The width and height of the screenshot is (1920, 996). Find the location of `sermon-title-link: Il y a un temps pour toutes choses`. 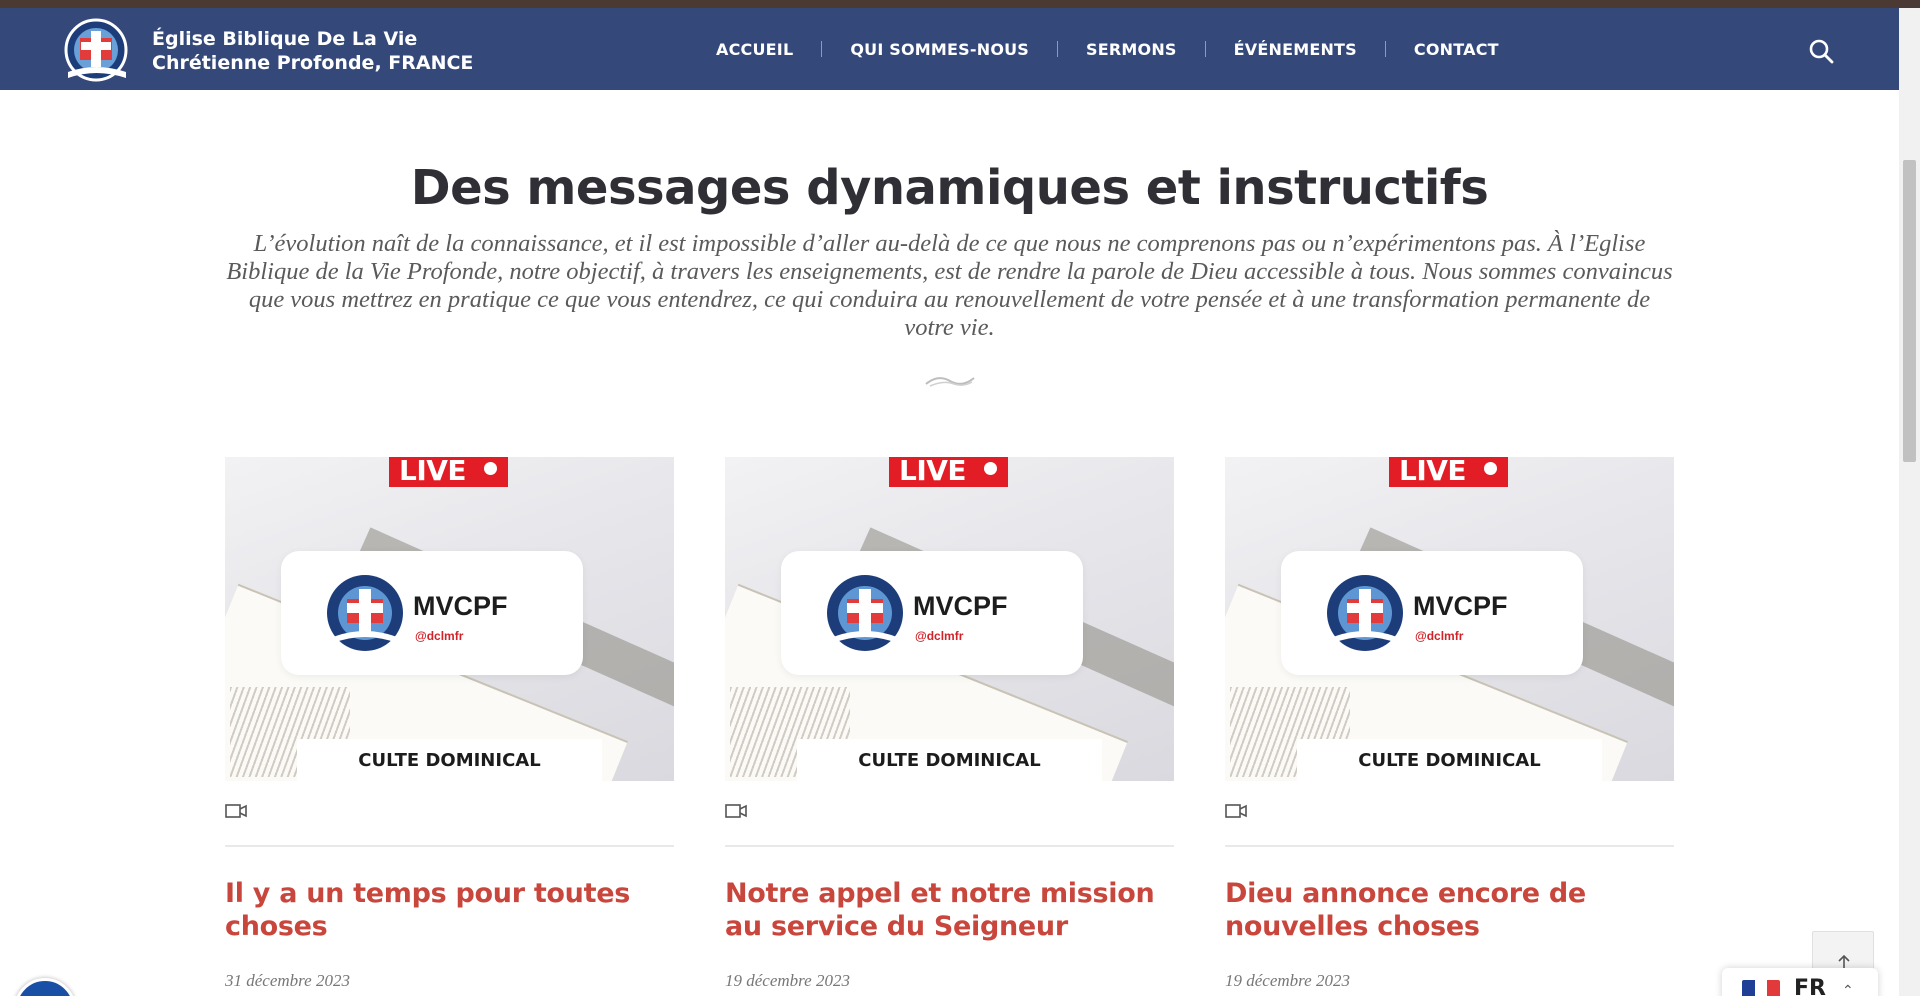

sermon-title-link: Il y a un temps pour toutes choses is located at coordinates (449, 910).